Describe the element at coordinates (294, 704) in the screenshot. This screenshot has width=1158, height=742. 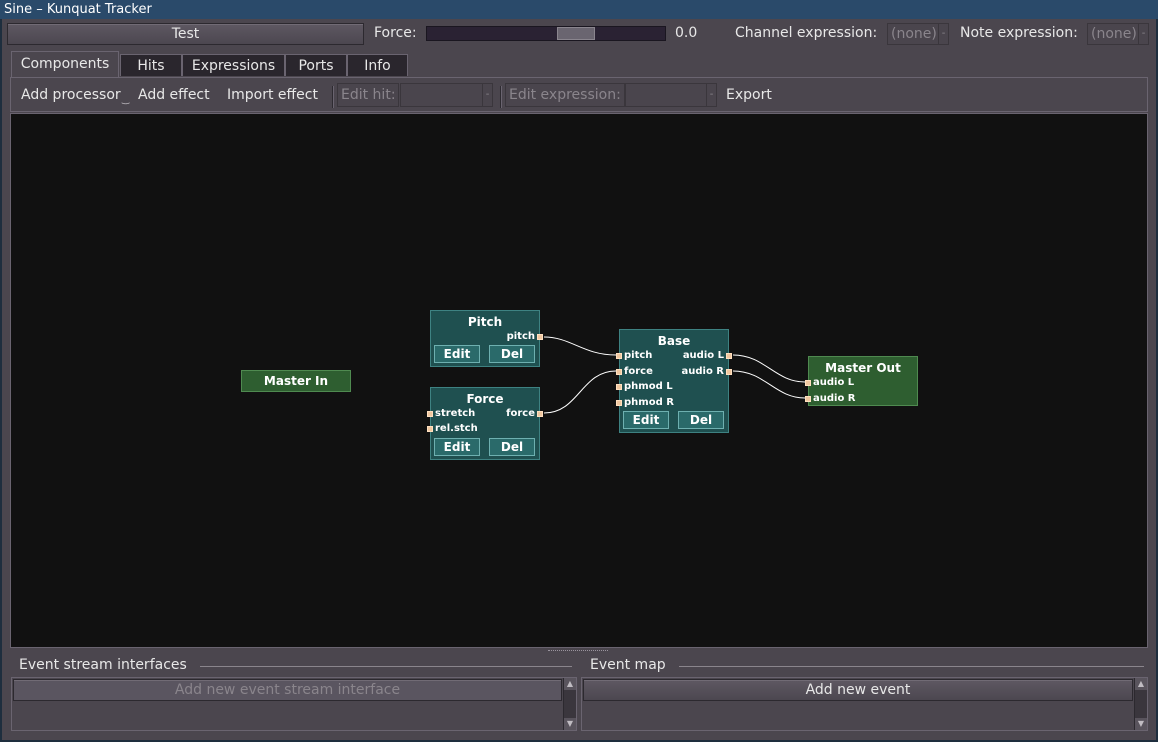
I see `esi-list-panel: Add new event stream interface ▲ ▼` at that location.